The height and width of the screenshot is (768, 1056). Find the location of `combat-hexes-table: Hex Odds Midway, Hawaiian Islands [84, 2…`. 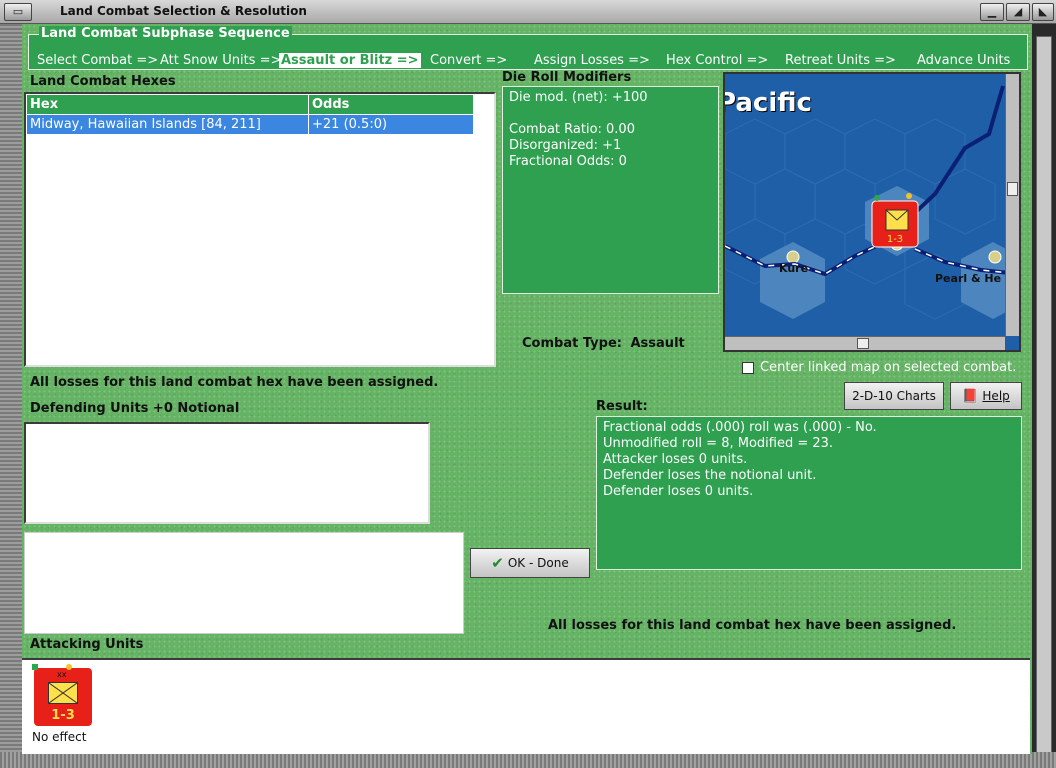

combat-hexes-table: Hex Odds Midway, Hawaiian Islands [84, 2… is located at coordinates (250, 114).